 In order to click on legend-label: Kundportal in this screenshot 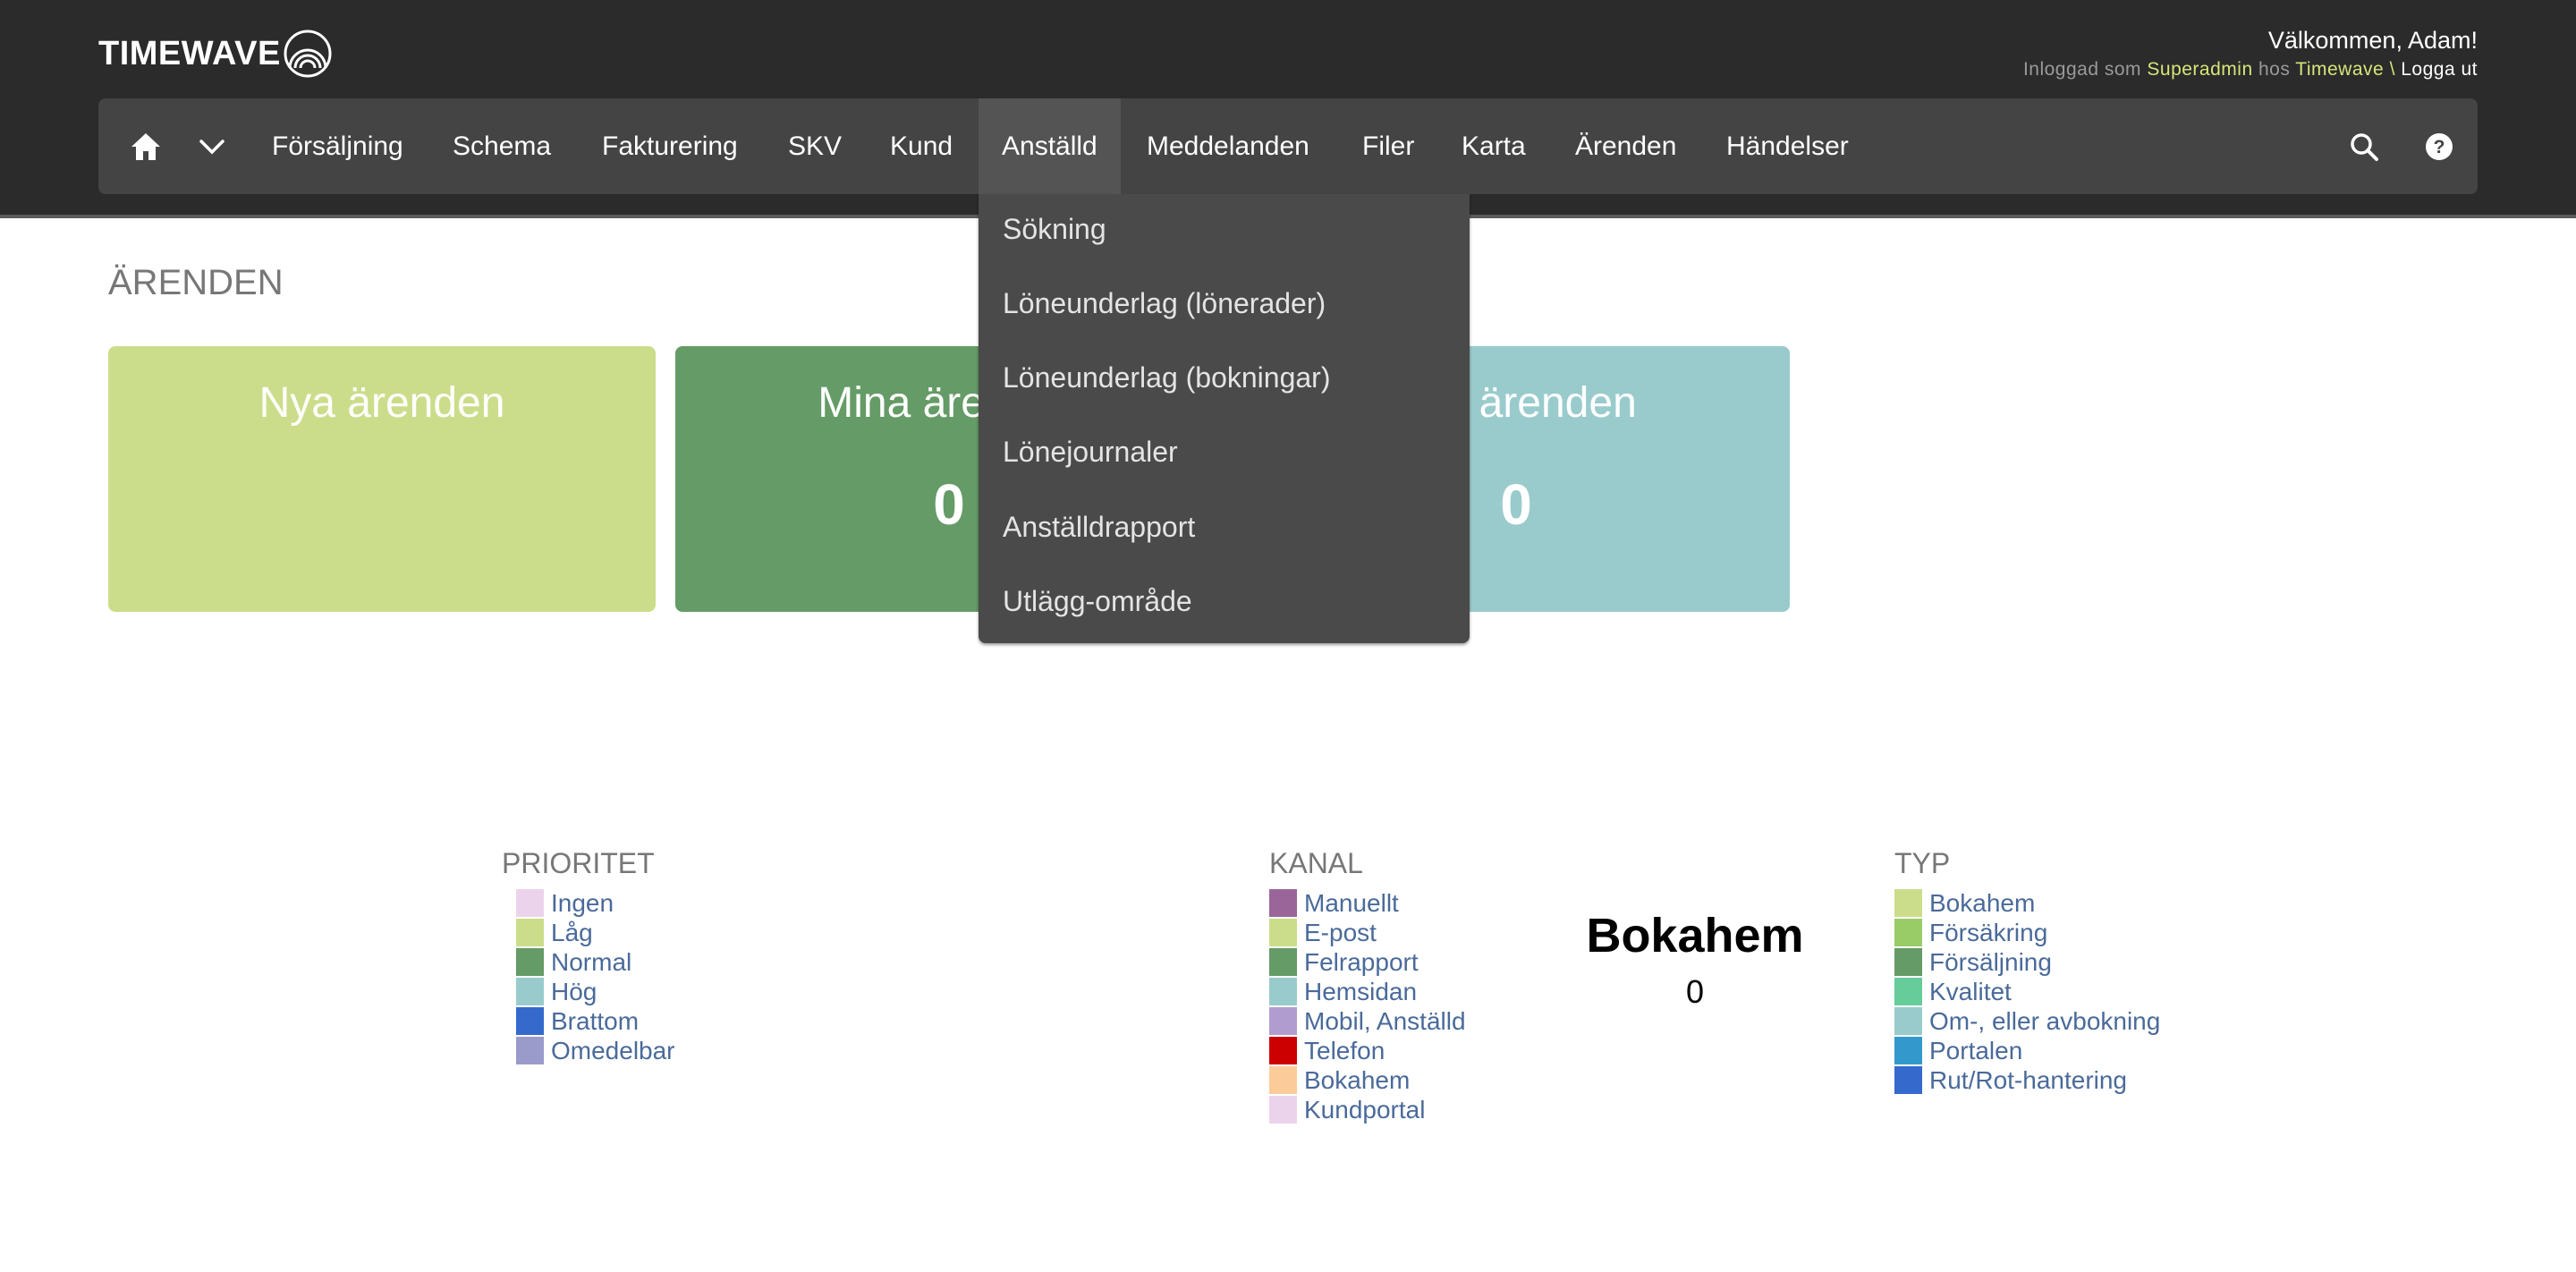, I will do `click(1364, 1110)`.